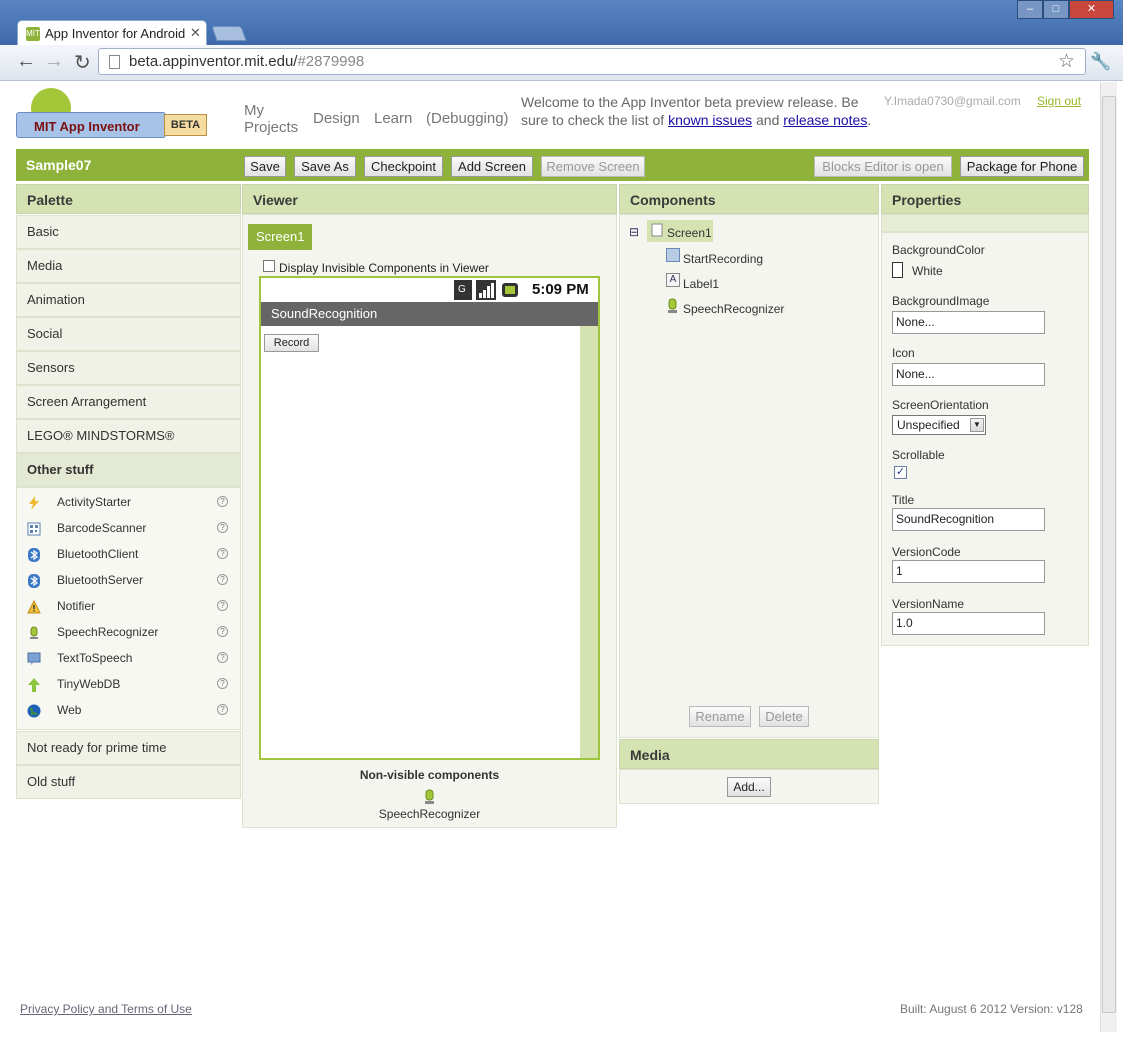 The height and width of the screenshot is (1040, 1123). I want to click on new-tab-button, so click(229, 33).